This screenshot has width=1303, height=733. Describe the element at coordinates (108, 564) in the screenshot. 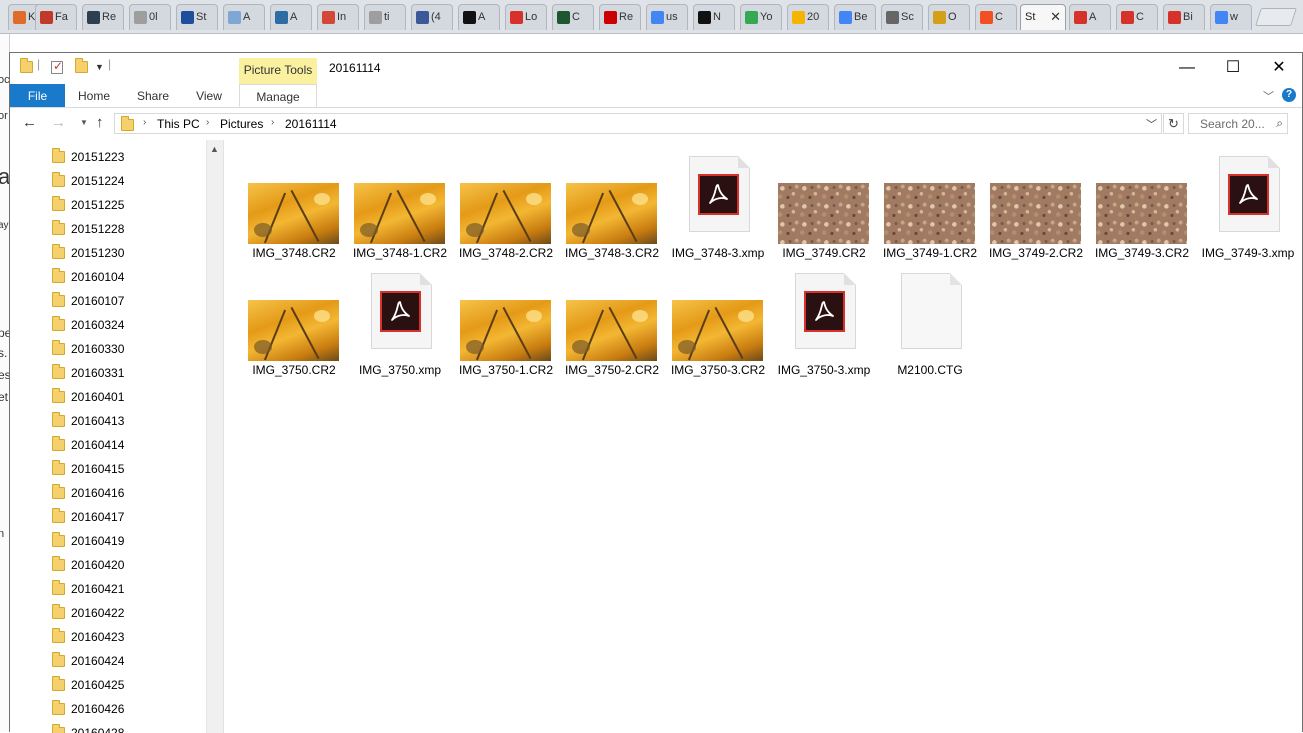

I see `nav-folder-item: 20160420` at that location.